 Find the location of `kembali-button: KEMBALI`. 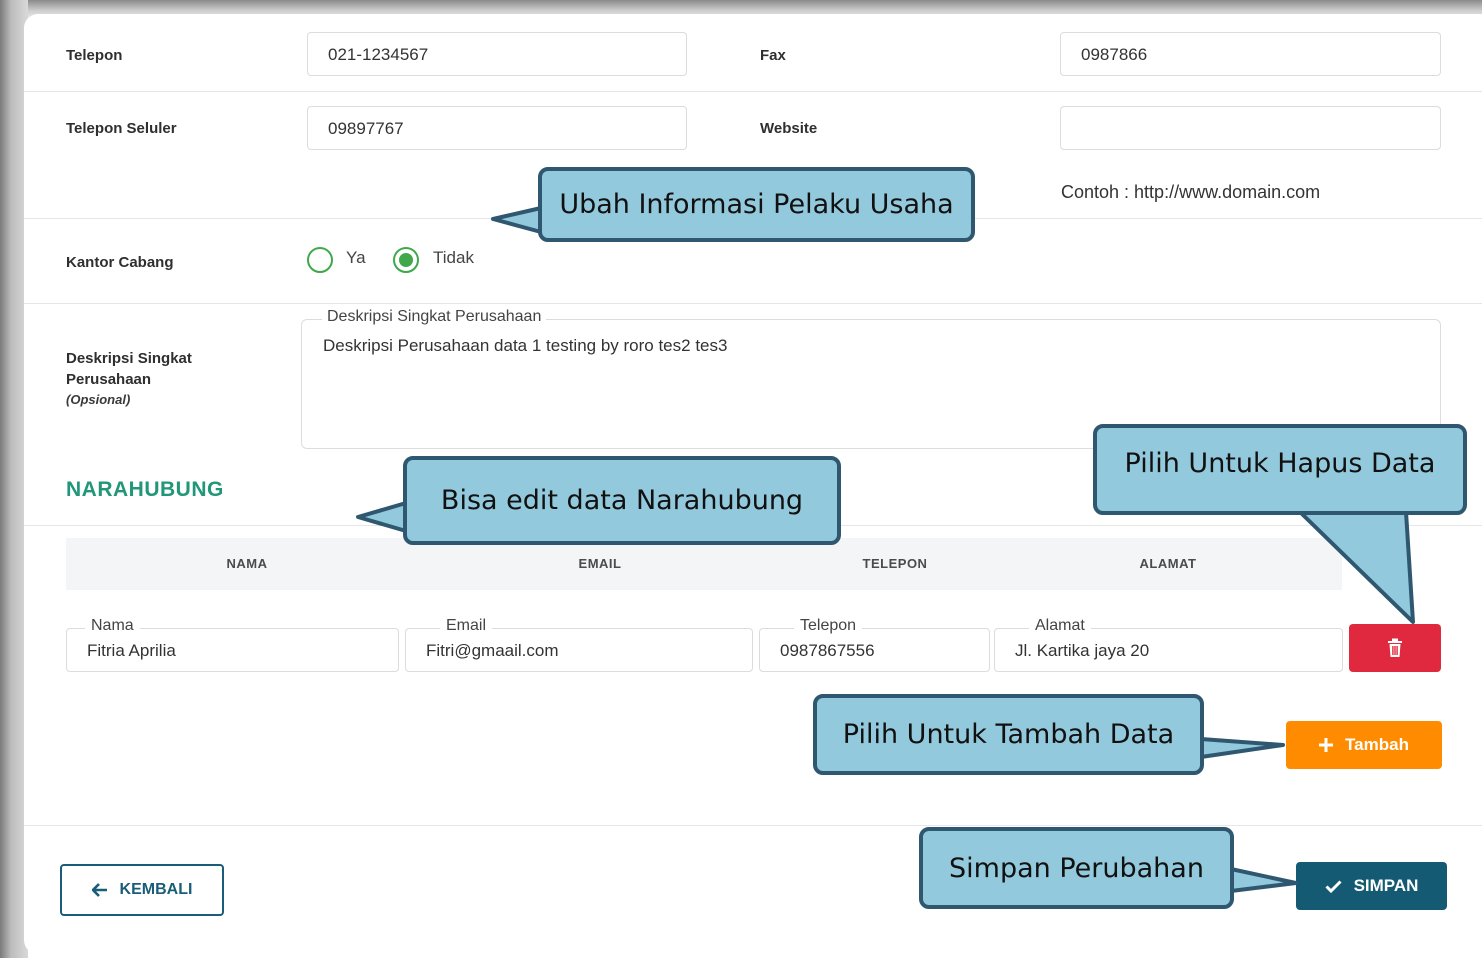

kembali-button: KEMBALI is located at coordinates (142, 890).